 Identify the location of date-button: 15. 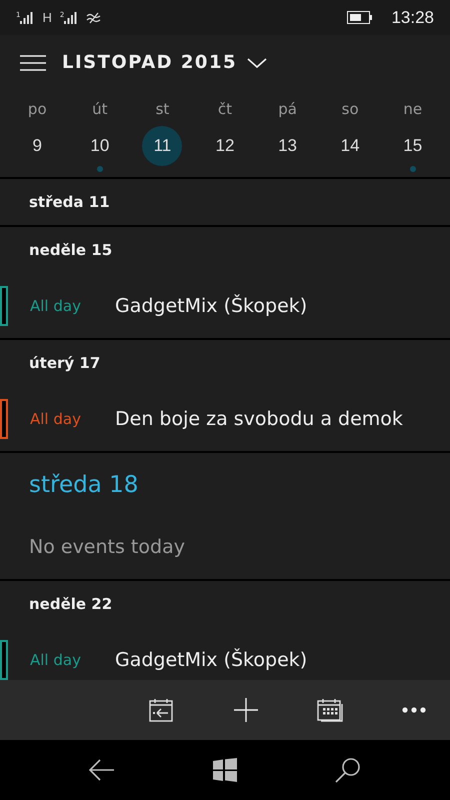
(412, 146).